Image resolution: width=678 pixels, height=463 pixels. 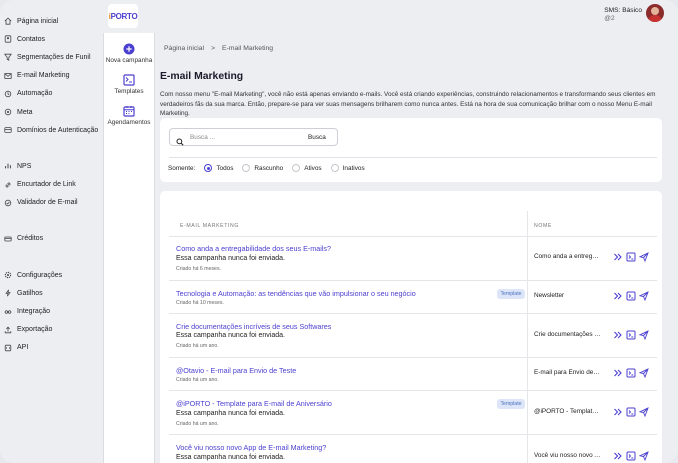 I want to click on sidebar-item-email-validator: Validador de E-mail, so click(x=51, y=203).